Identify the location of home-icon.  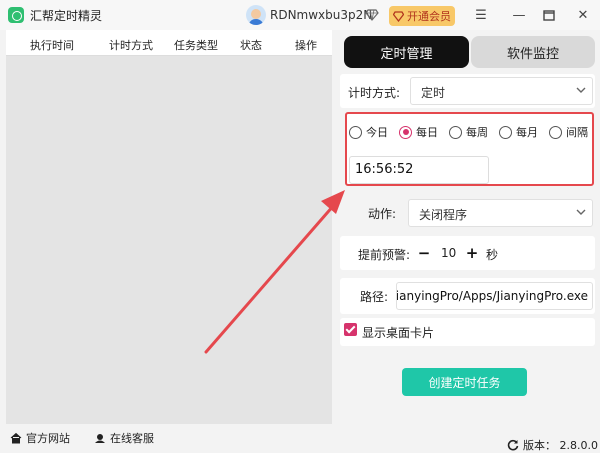
(16, 438).